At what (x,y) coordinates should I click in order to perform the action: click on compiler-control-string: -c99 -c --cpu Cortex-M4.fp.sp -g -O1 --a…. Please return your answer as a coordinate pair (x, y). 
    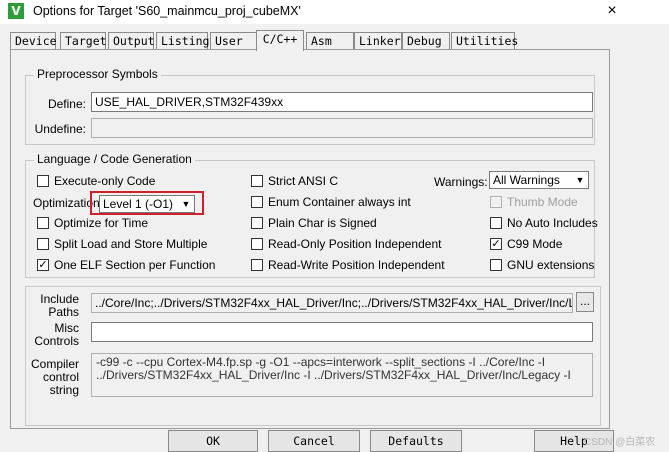
    Looking at the image, I should click on (342, 375).